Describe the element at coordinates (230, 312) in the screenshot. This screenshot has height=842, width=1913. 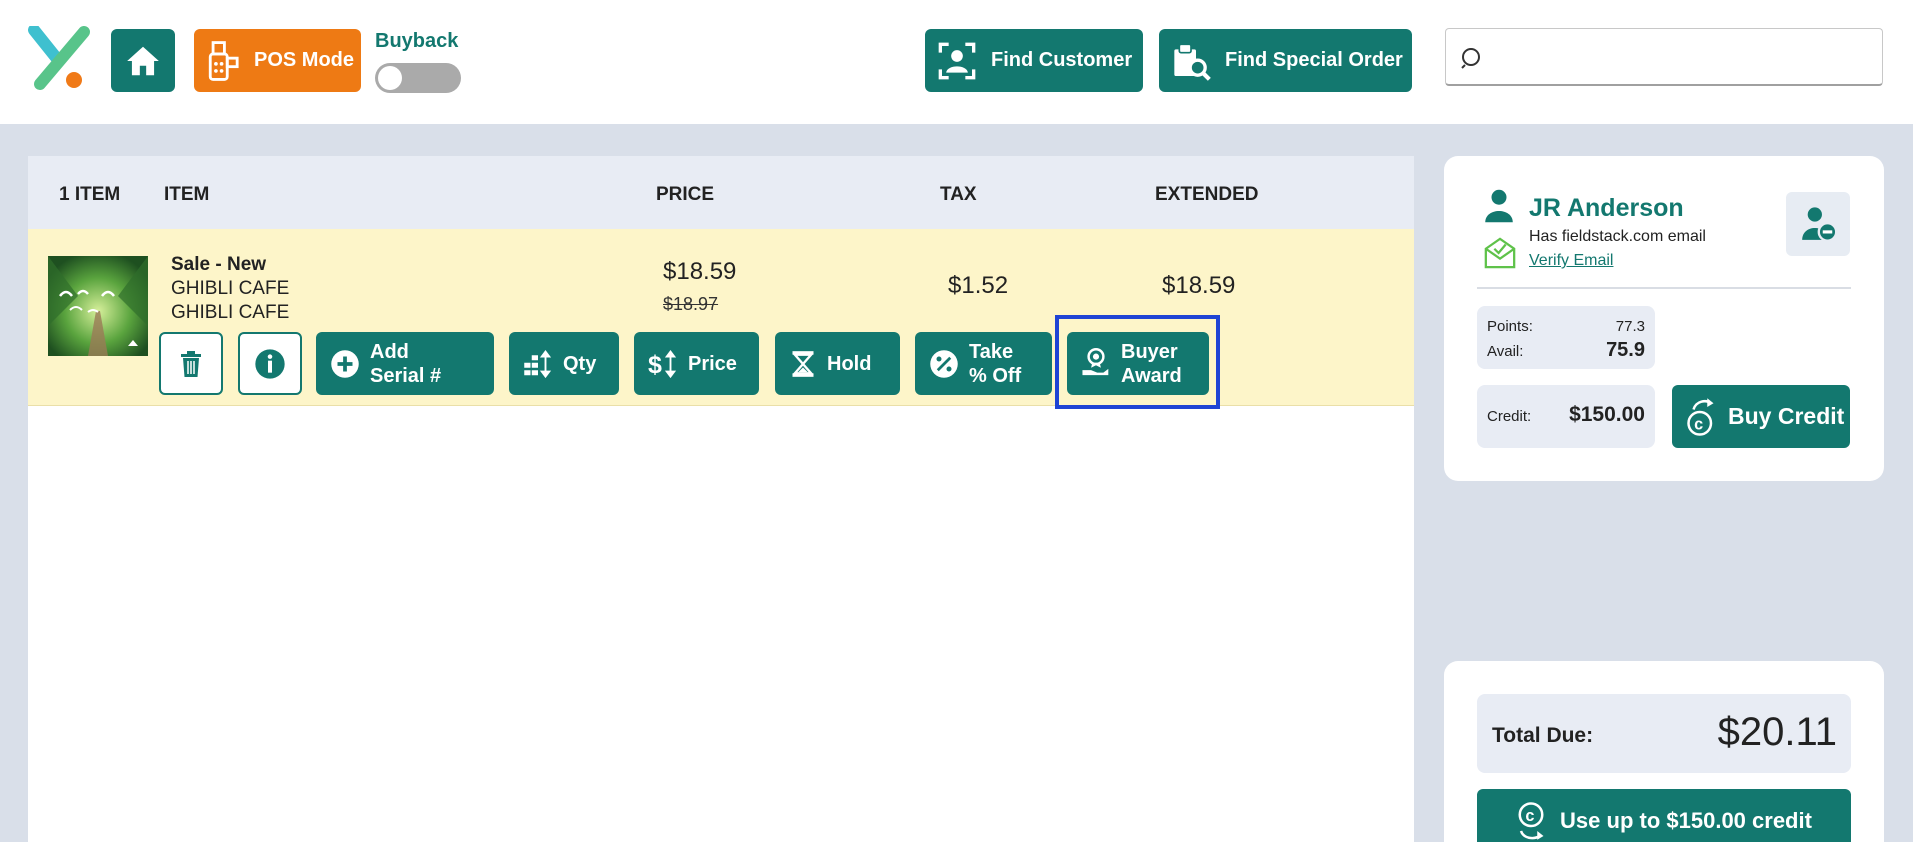
I see `item-subtitle: GHIBLI CAFE` at that location.